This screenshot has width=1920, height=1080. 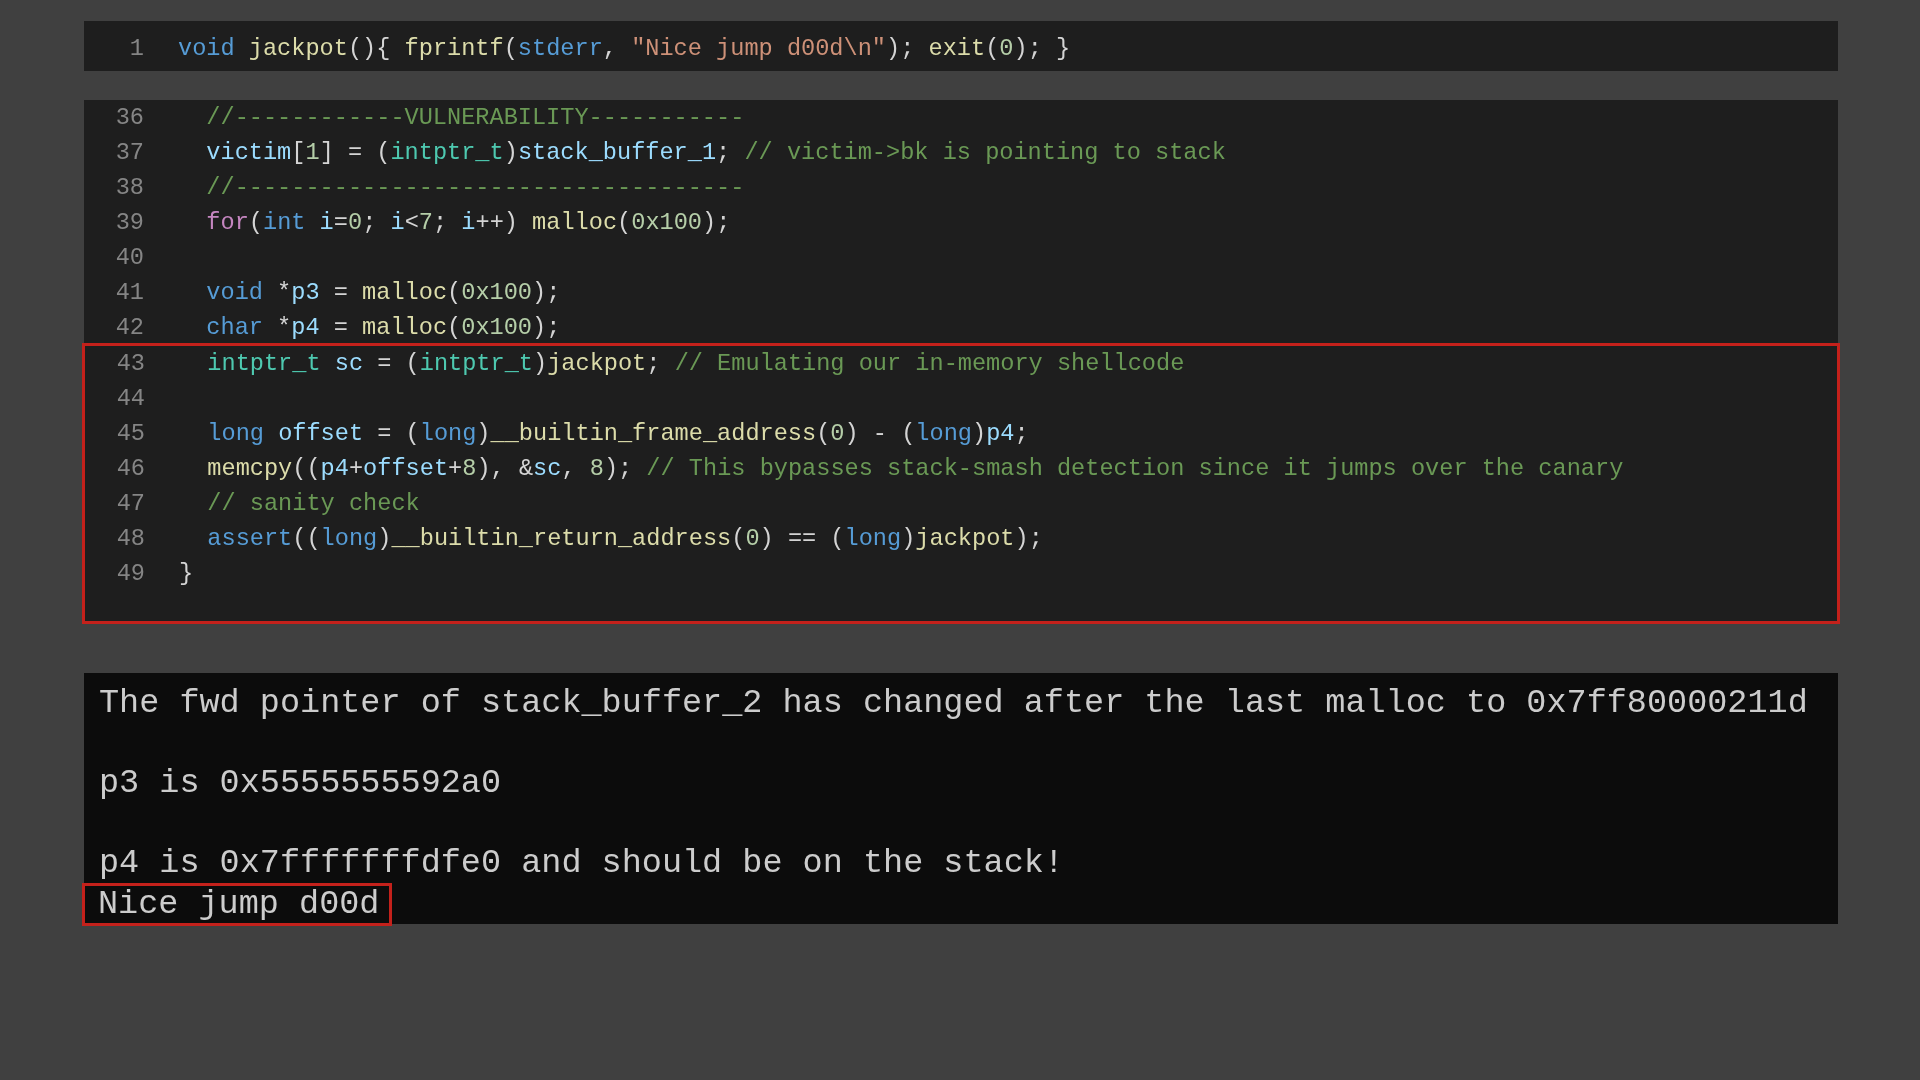 I want to click on code-line: char *p4 = malloc(0x100);, so click(x=383, y=327).